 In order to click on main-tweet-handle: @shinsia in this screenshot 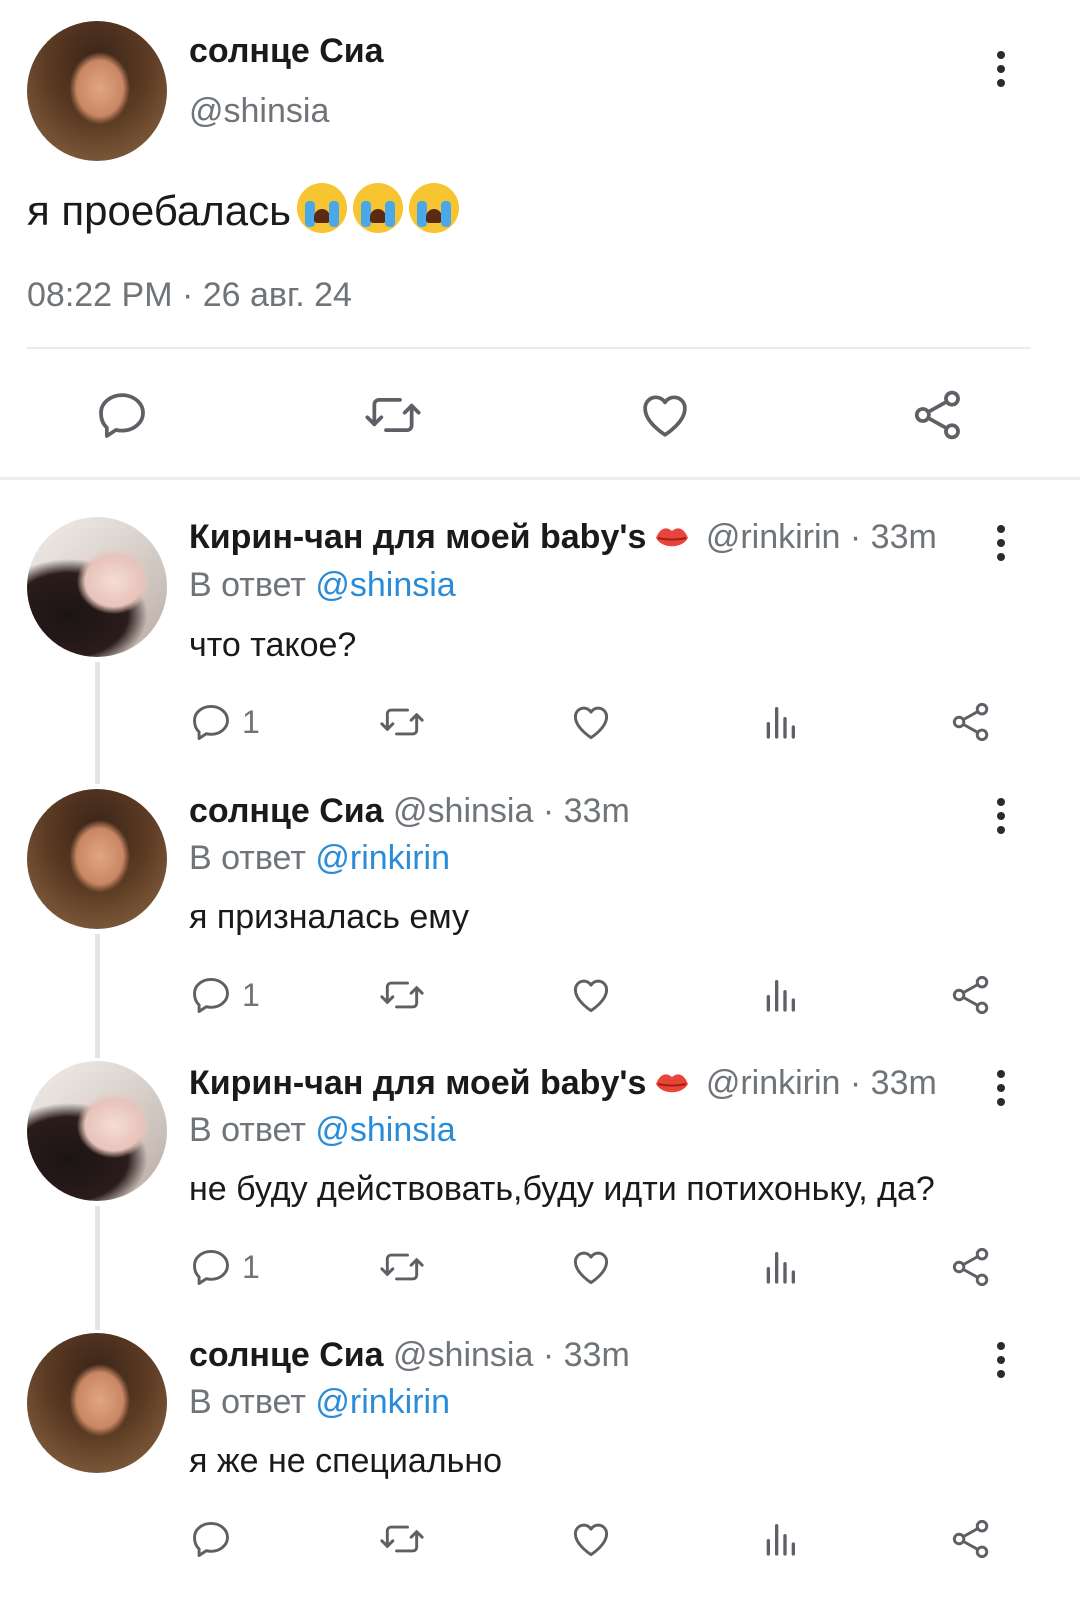, I will do `click(259, 111)`.